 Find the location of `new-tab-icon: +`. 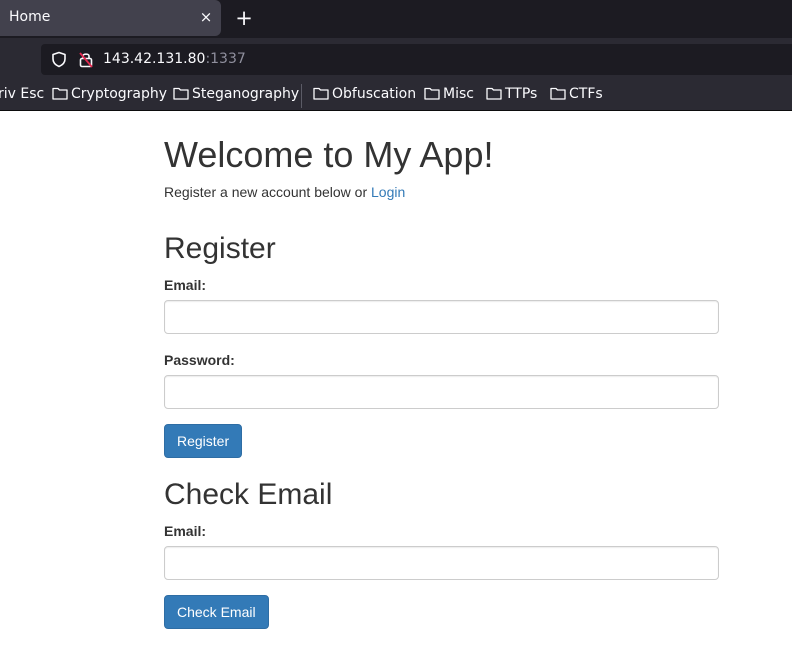

new-tab-icon: + is located at coordinates (244, 18).